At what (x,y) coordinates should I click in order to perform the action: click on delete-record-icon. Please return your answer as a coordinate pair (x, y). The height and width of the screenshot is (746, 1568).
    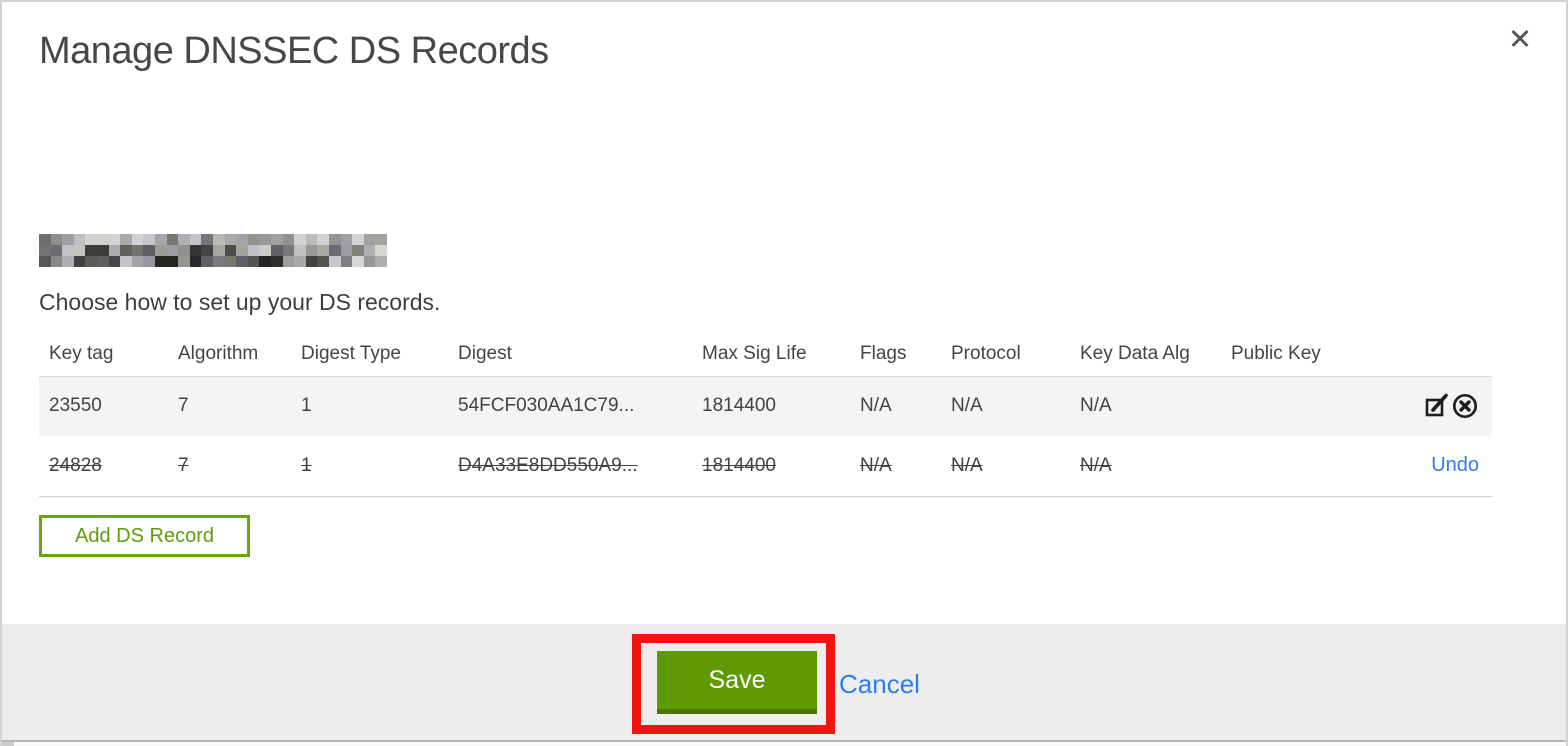
    Looking at the image, I should click on (1465, 406).